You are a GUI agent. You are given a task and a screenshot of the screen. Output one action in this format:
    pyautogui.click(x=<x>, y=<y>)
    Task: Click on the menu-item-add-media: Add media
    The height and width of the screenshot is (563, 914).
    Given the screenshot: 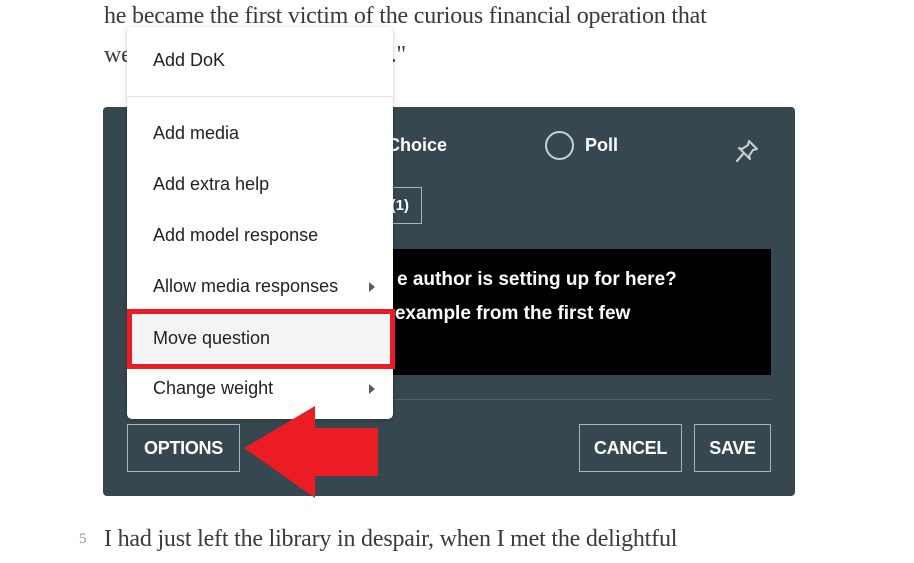 What is the action you would take?
    pyautogui.click(x=260, y=133)
    